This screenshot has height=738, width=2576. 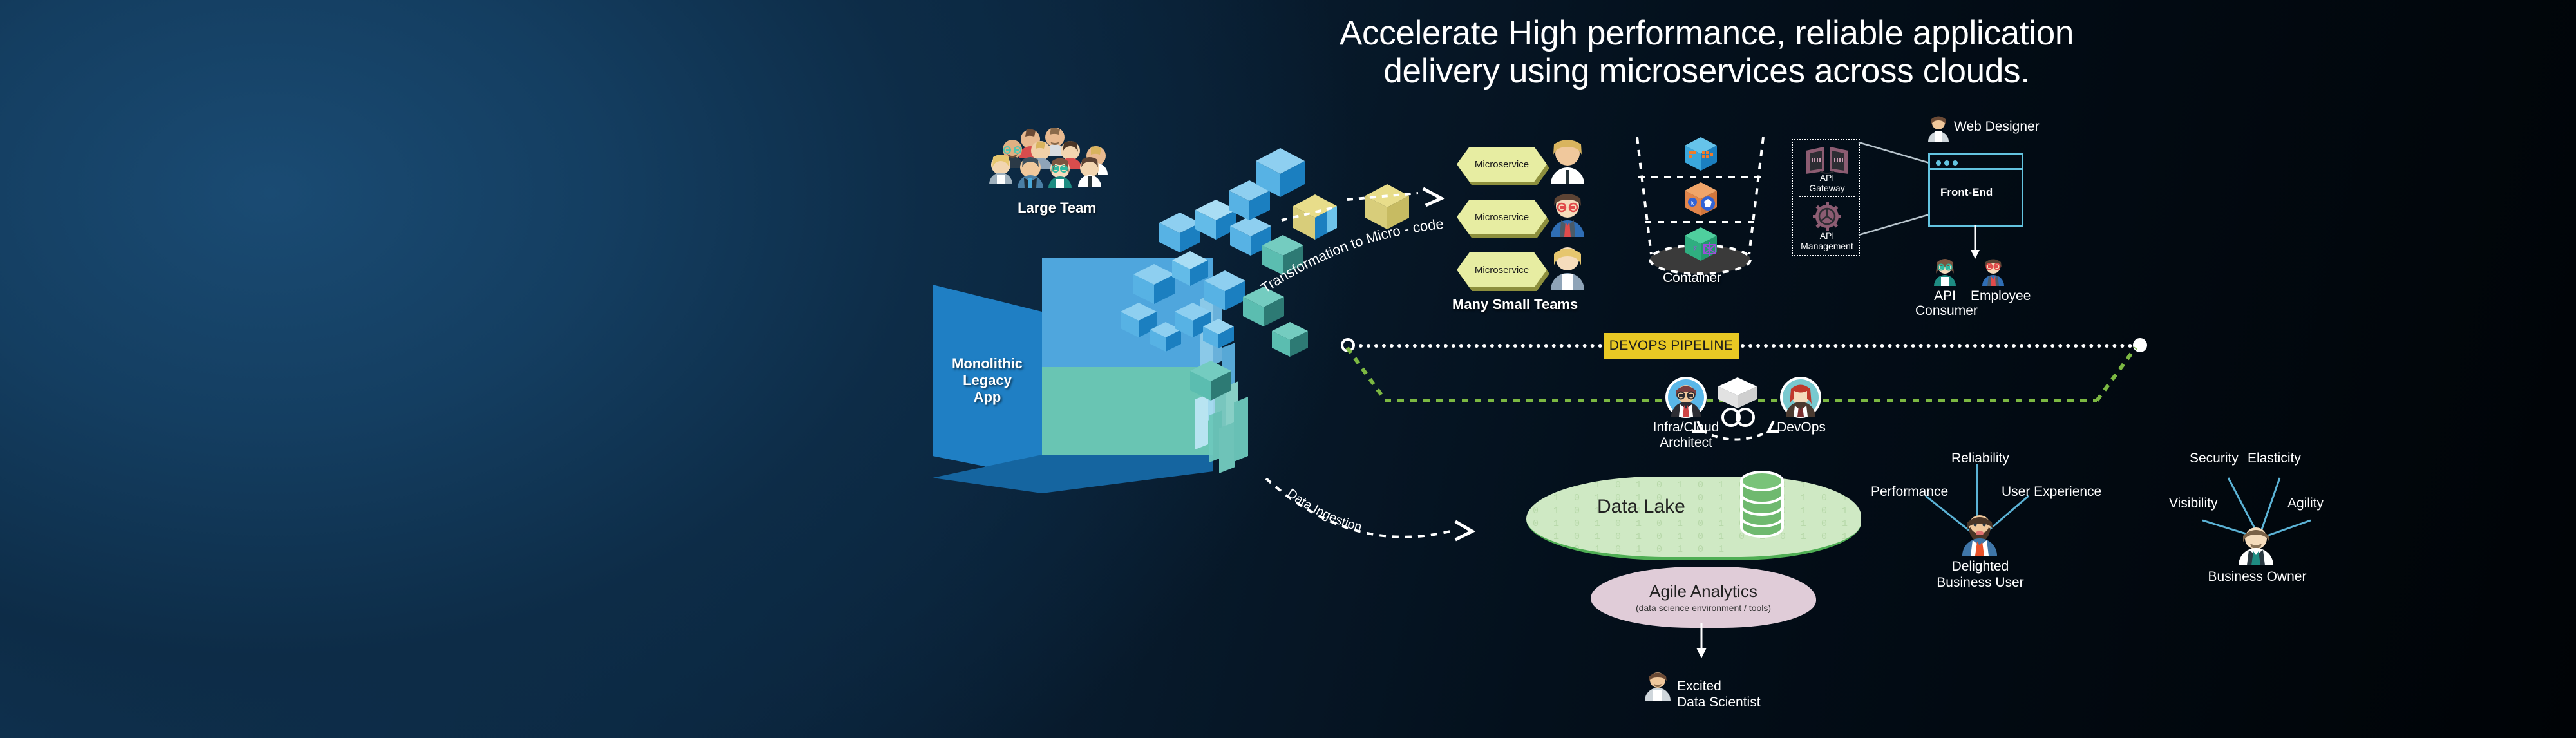 I want to click on api-gateway-label: API Gateway, so click(x=1827, y=183).